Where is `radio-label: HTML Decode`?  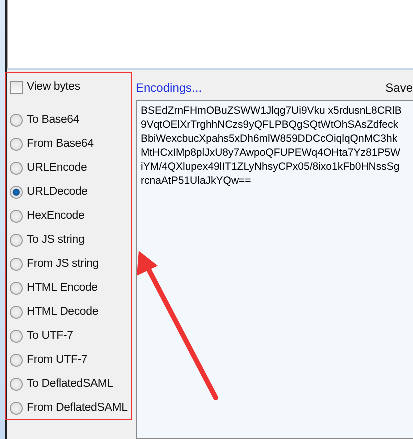 radio-label: HTML Decode is located at coordinates (63, 312).